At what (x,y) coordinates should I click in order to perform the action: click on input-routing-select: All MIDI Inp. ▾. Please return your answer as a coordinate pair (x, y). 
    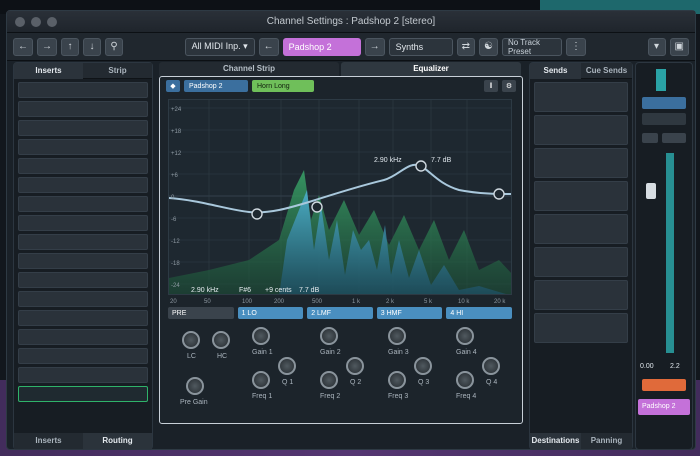
    Looking at the image, I should click on (219, 46).